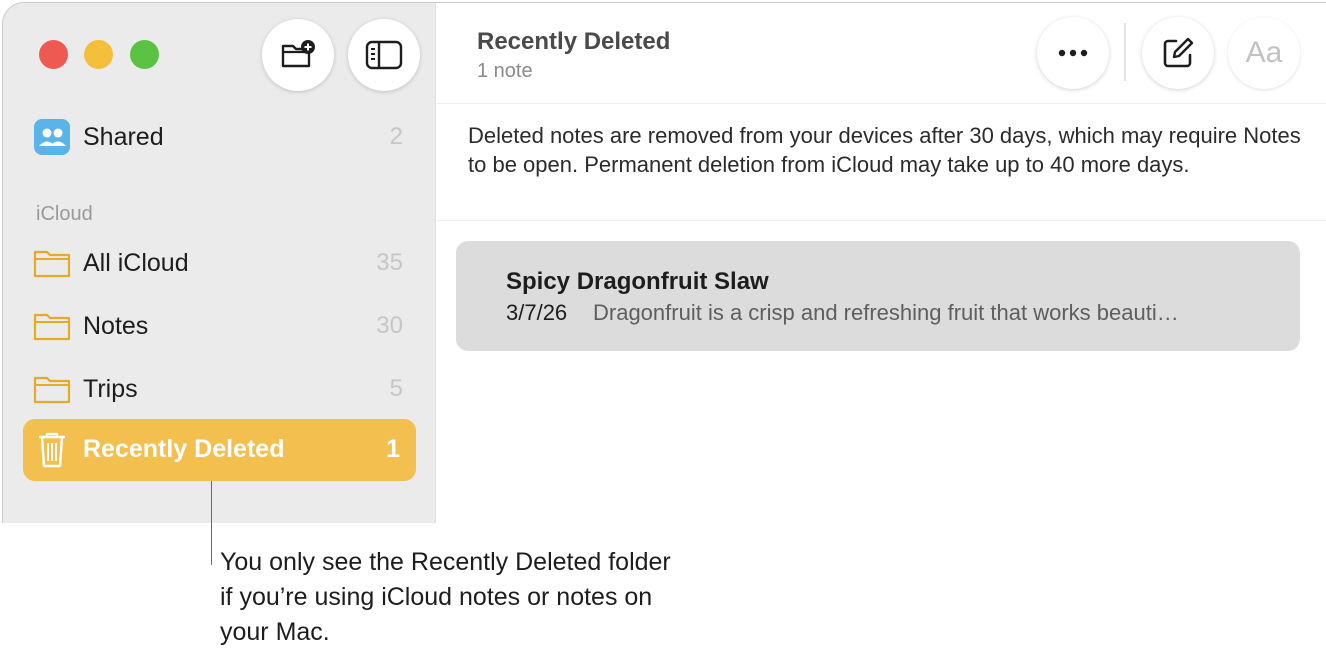 This screenshot has height=650, width=1326. What do you see at coordinates (1125, 52) in the screenshot?
I see `toolbar-divider` at bounding box center [1125, 52].